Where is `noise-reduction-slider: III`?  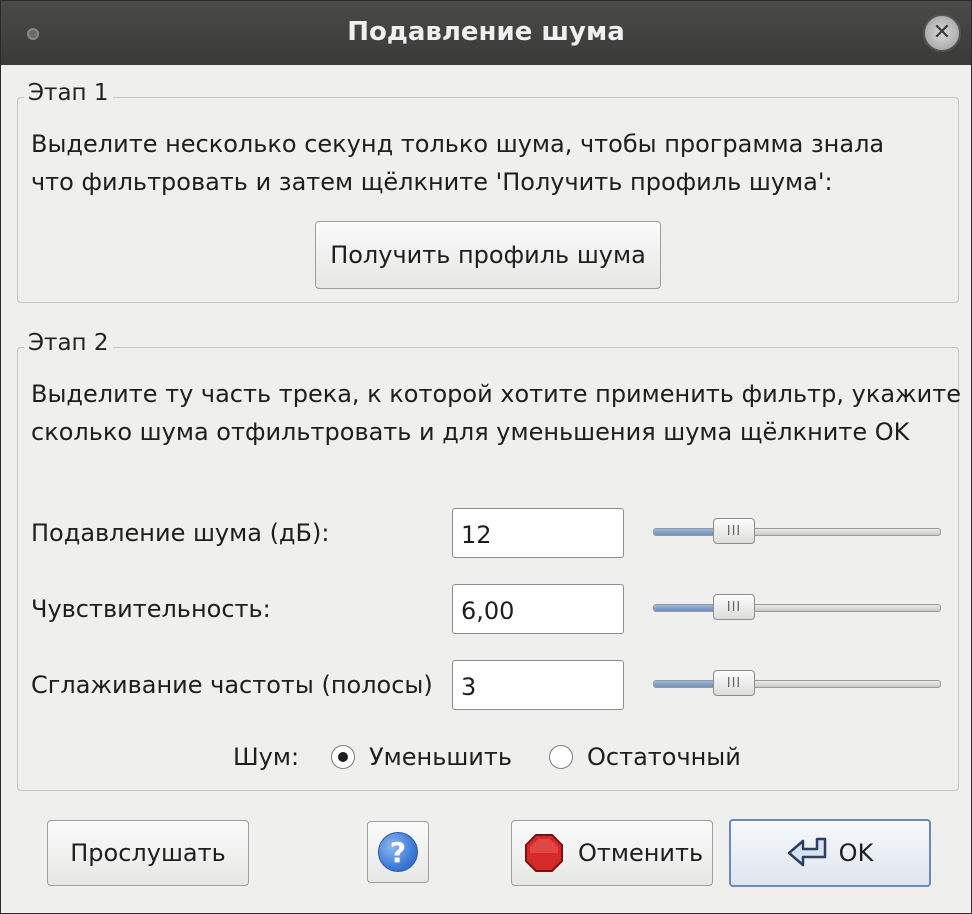
noise-reduction-slider: III is located at coordinates (797, 532).